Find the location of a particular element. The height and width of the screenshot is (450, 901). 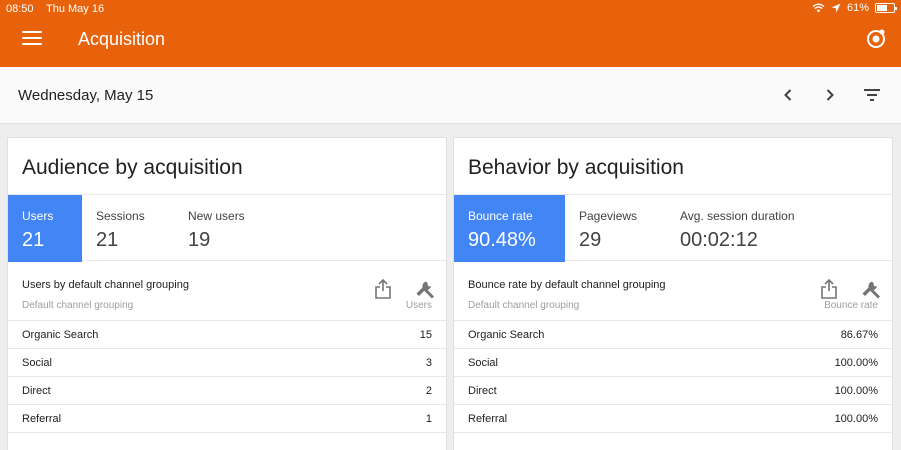

wifi-icon is located at coordinates (818, 8).